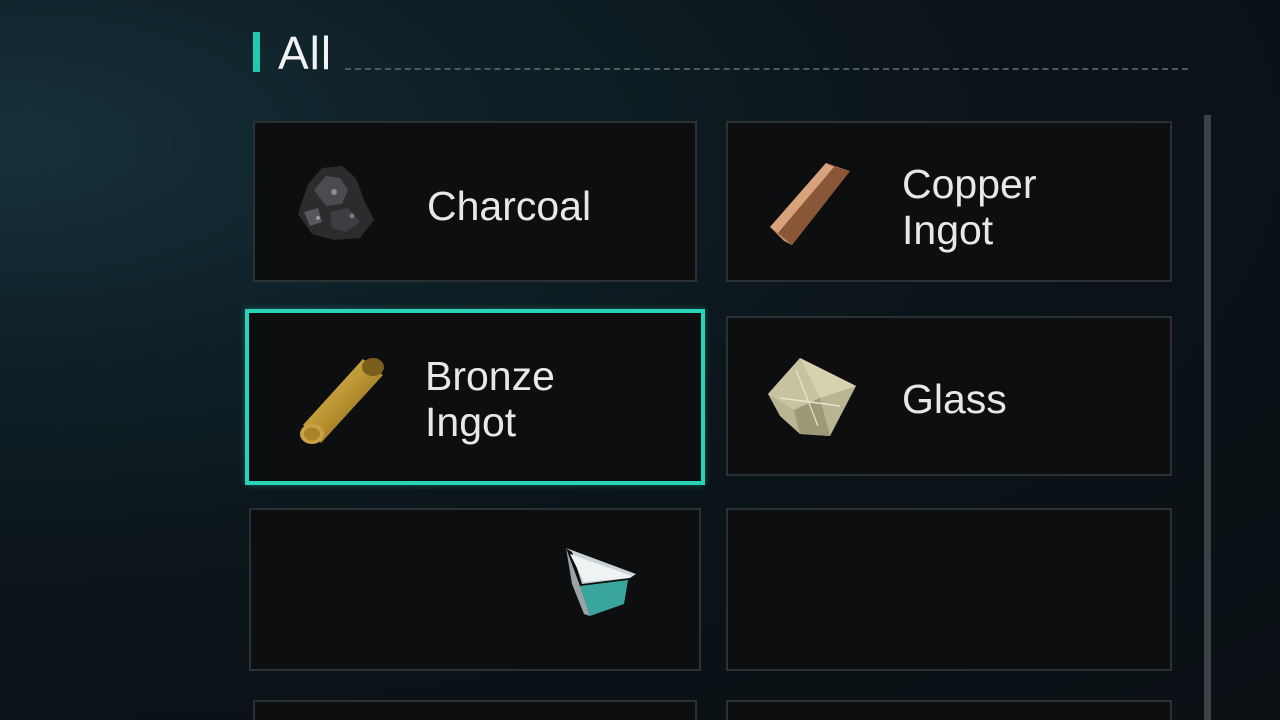 The height and width of the screenshot is (720, 1280). I want to click on cursor-icon, so click(601, 582).